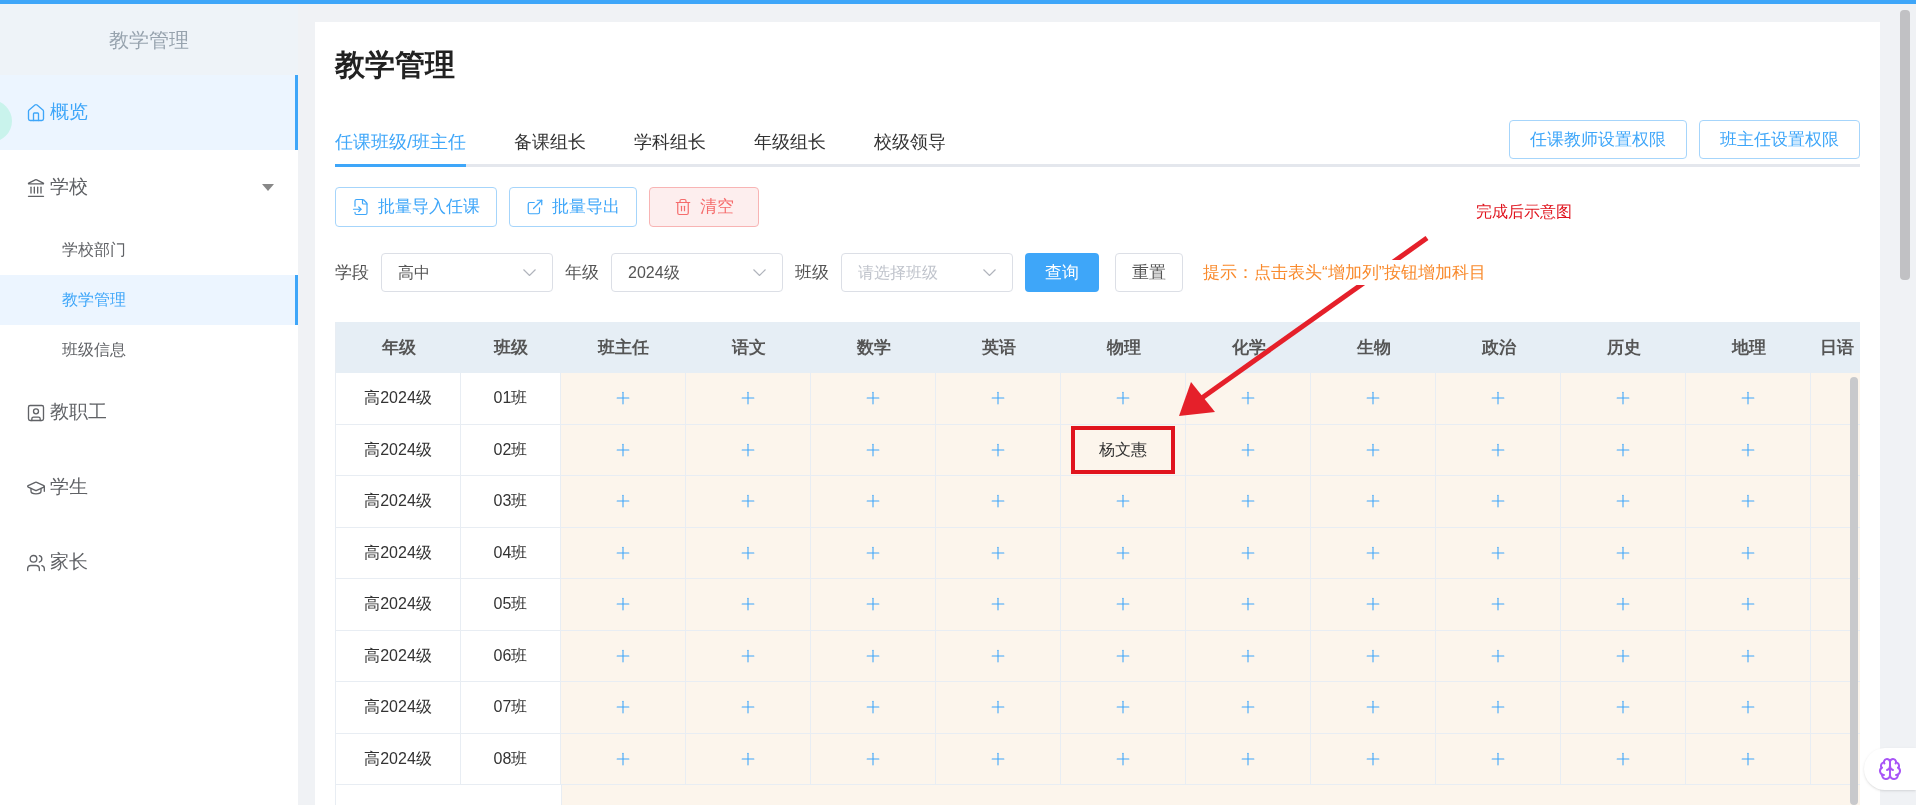 Image resolution: width=1916 pixels, height=805 pixels. I want to click on column-header: 政治, so click(1498, 347).